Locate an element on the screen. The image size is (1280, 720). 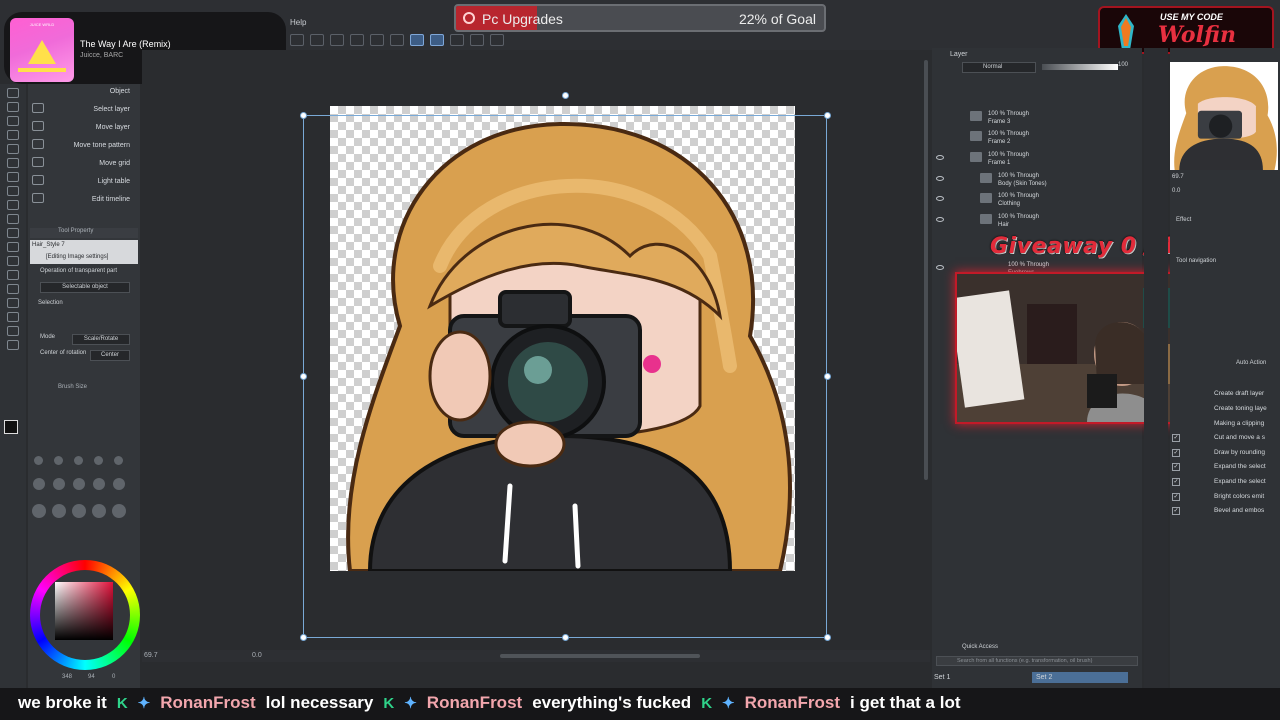
tool-frame-icon is located at coordinates (13, 275).